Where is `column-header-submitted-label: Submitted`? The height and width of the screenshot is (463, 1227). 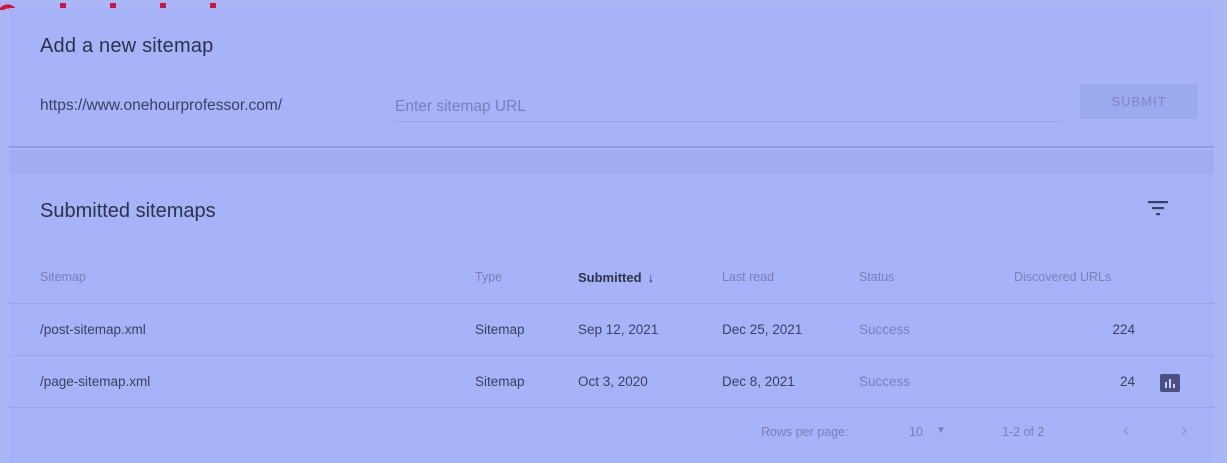 column-header-submitted-label: Submitted is located at coordinates (610, 277).